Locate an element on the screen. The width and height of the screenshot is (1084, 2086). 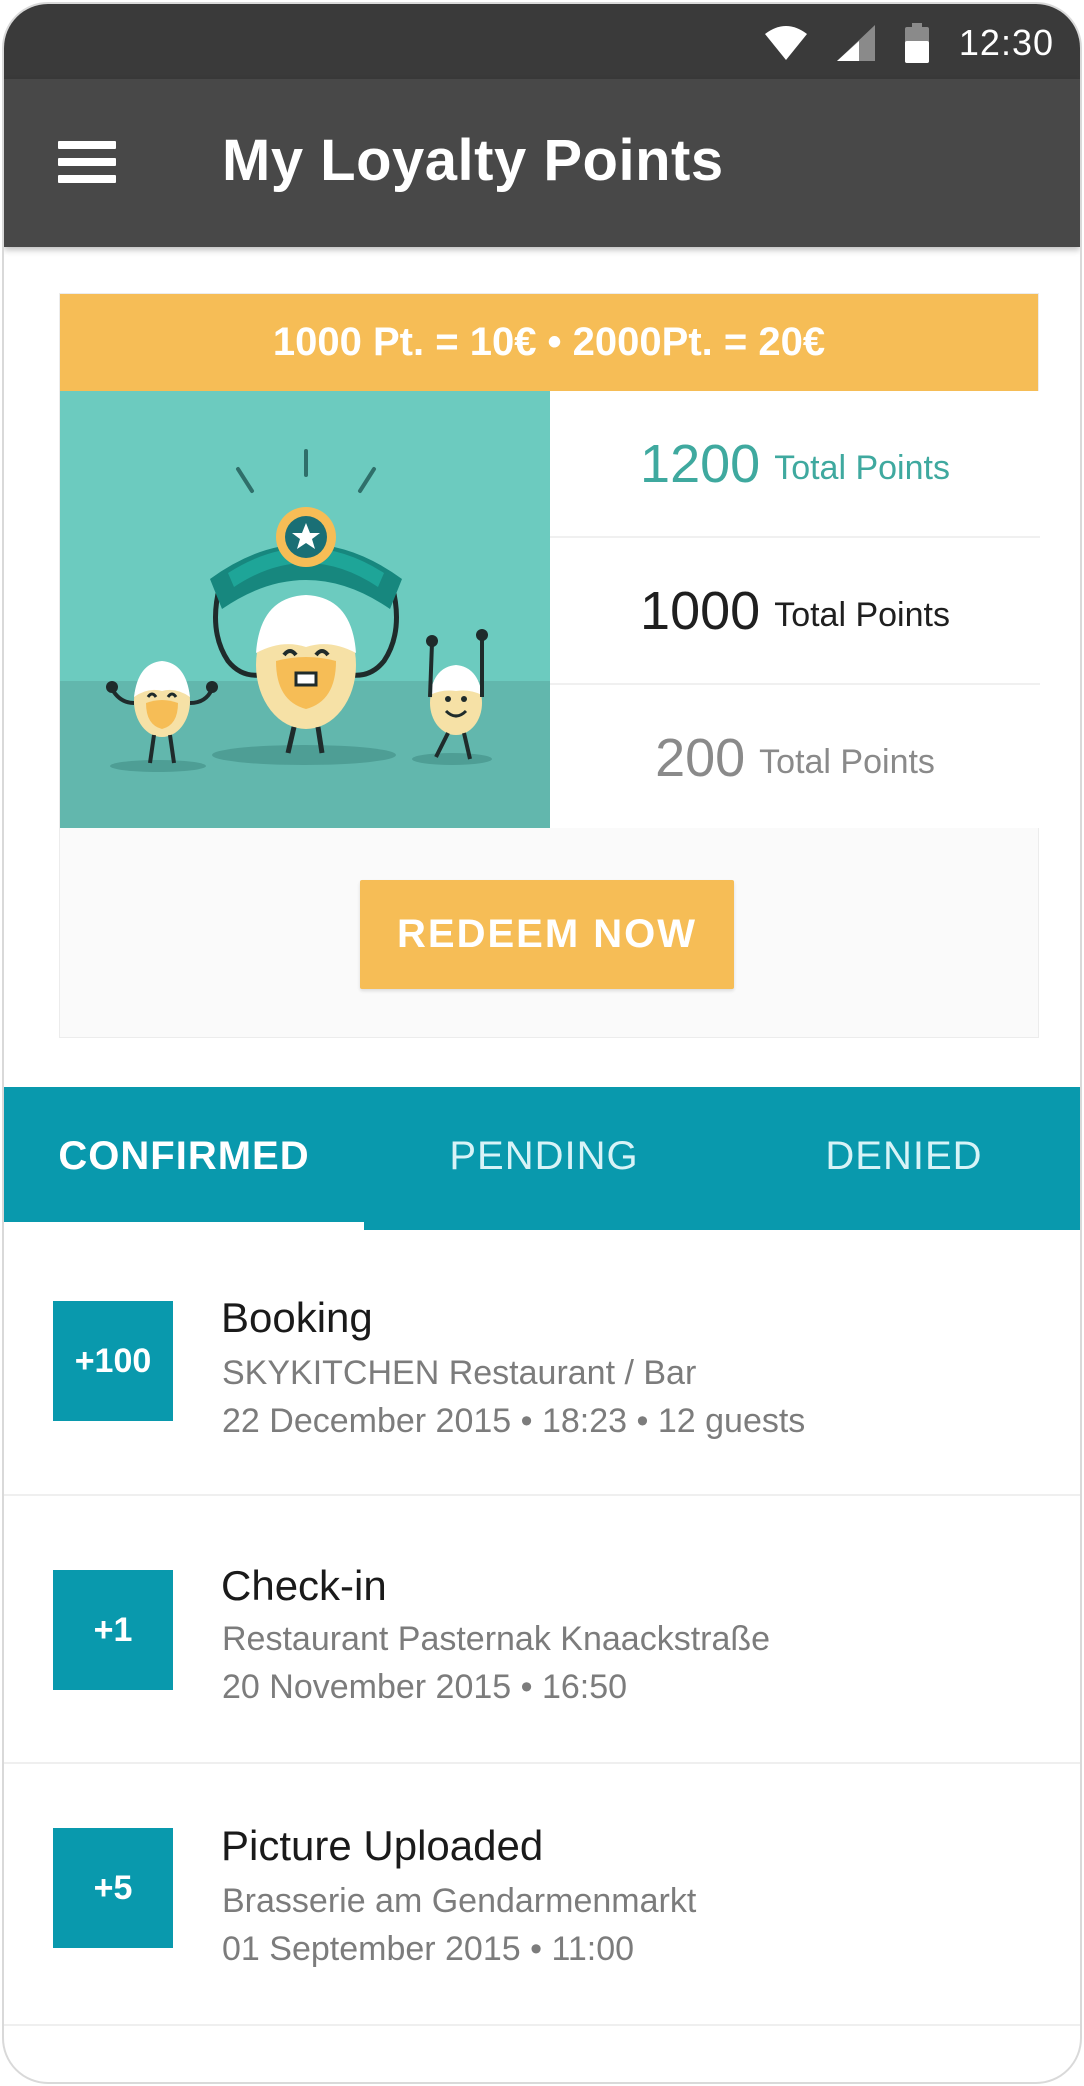
item-place: SKYKITCHEN Restaurant / Bar is located at coordinates (459, 1373).